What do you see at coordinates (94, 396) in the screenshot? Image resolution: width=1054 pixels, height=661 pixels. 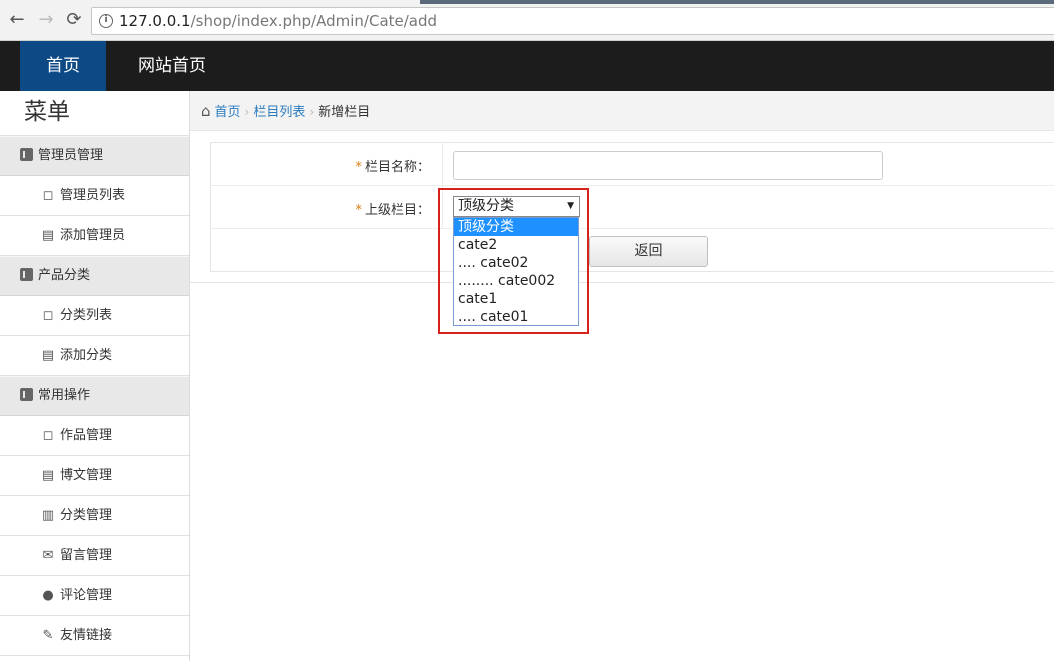 I see `sidebar-group-common: 常用操作` at bounding box center [94, 396].